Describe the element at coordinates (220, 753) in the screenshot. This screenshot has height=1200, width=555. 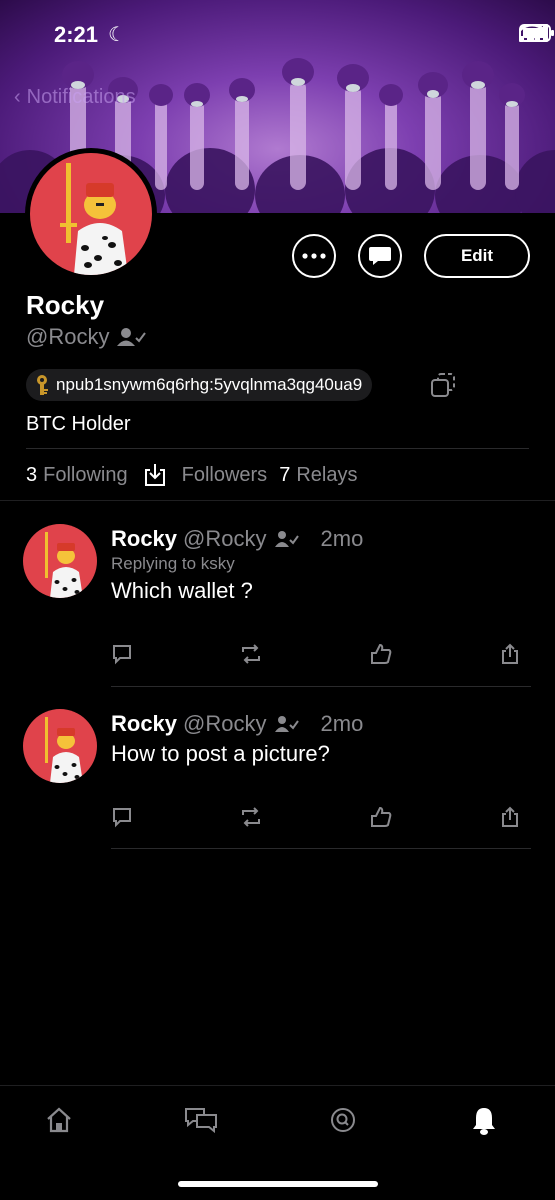
I see `post-text: How to post a picture?` at that location.